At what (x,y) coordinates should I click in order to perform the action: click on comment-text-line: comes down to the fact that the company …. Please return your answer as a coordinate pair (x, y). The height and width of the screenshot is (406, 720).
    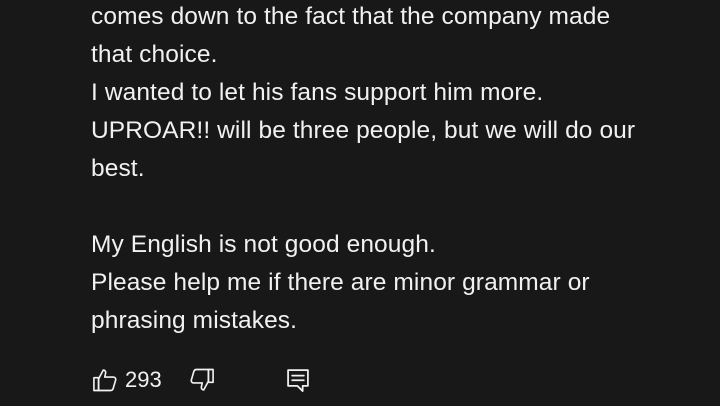
    Looking at the image, I should click on (351, 16).